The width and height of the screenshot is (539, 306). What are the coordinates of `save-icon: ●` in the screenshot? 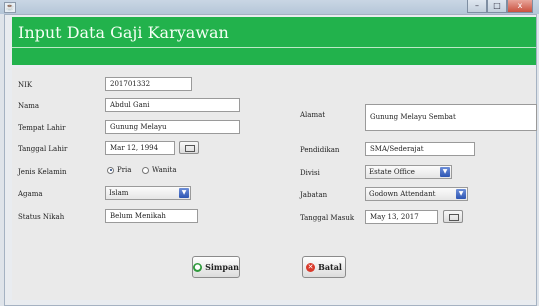 It's located at (198, 267).